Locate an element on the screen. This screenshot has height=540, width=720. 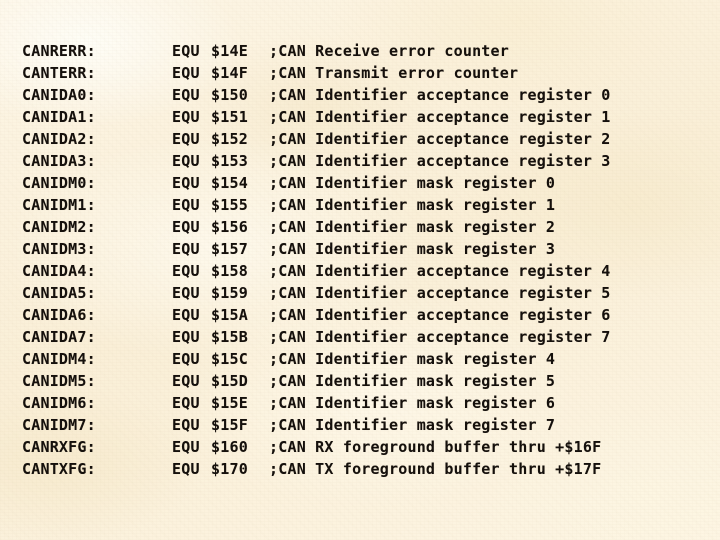
operand-value: $14F is located at coordinates (229, 73).